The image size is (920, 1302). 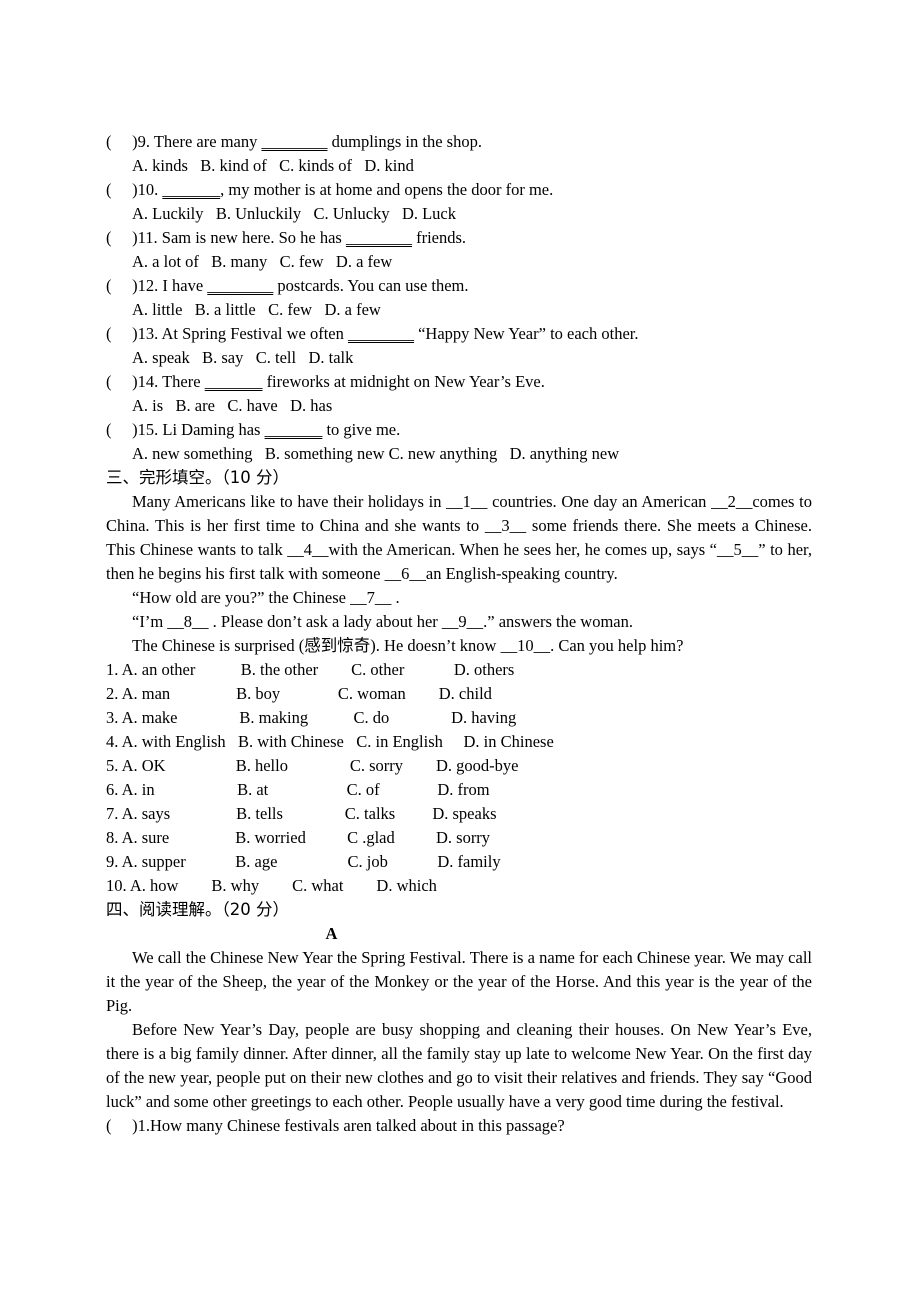 I want to click on mc-options: A. is B. are C. have D. has, so click(x=459, y=406).